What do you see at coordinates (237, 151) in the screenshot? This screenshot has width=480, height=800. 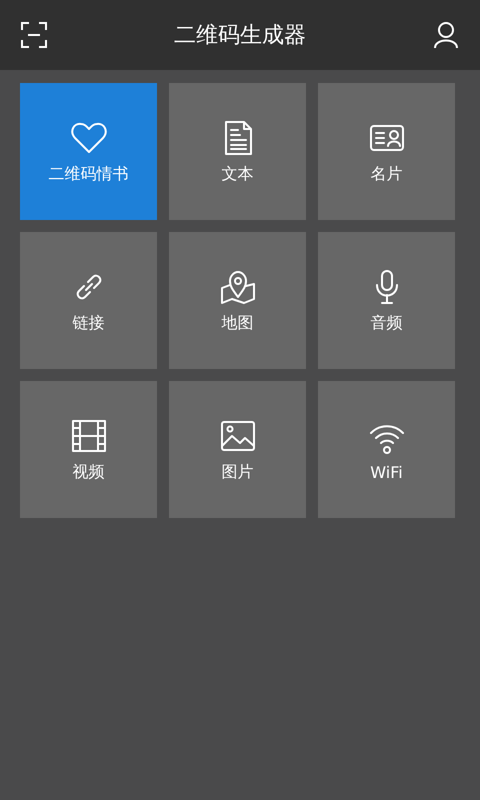 I see `category-tile: 文本` at bounding box center [237, 151].